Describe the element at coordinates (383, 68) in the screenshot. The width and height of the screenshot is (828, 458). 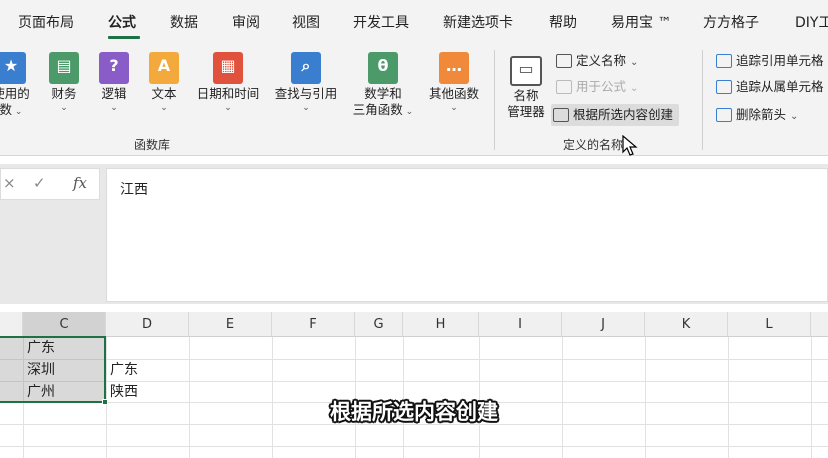
I see `theta-icon: θ` at that location.